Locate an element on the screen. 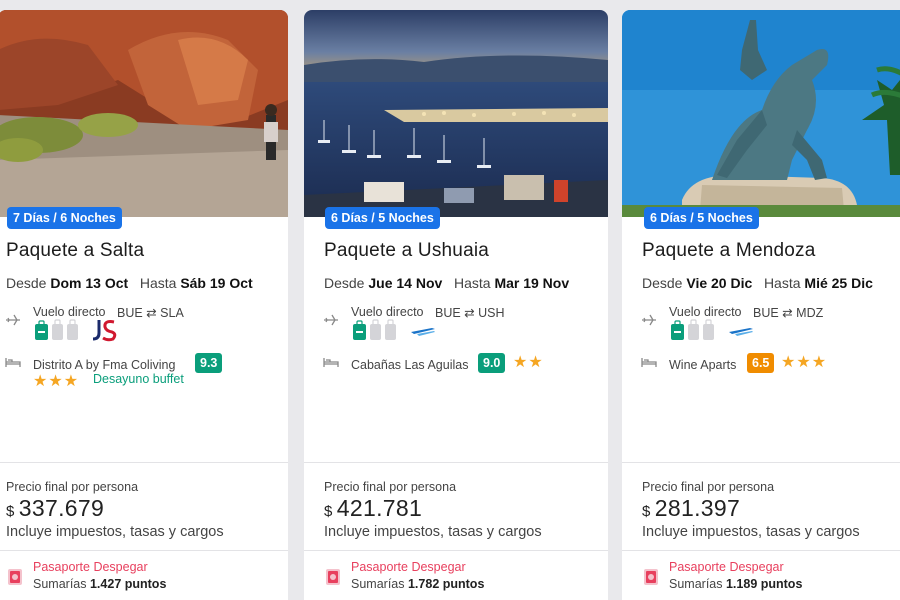 This screenshot has width=900, height=600. ushuaia-harbor-photo is located at coordinates (456, 113).